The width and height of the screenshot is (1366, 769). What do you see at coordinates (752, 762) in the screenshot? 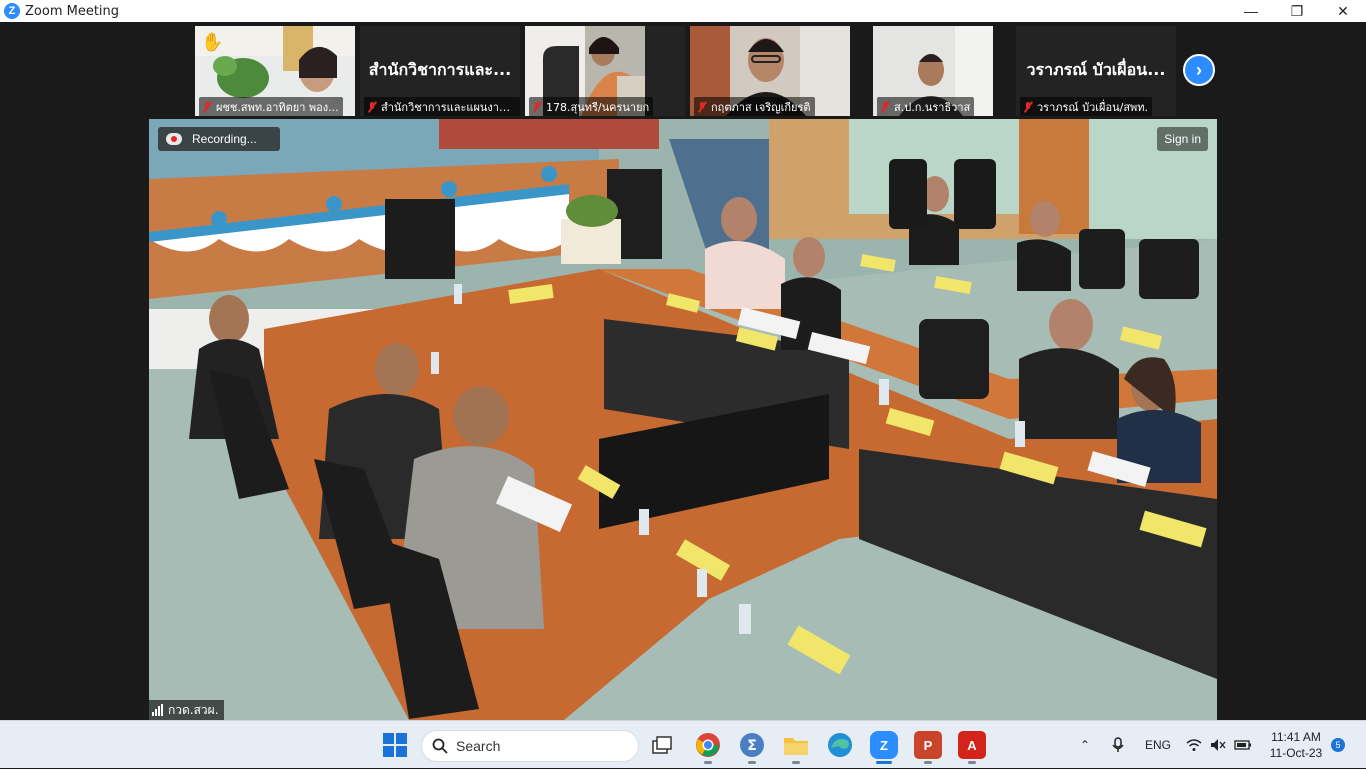
I see `sigma-running-indicator` at bounding box center [752, 762].